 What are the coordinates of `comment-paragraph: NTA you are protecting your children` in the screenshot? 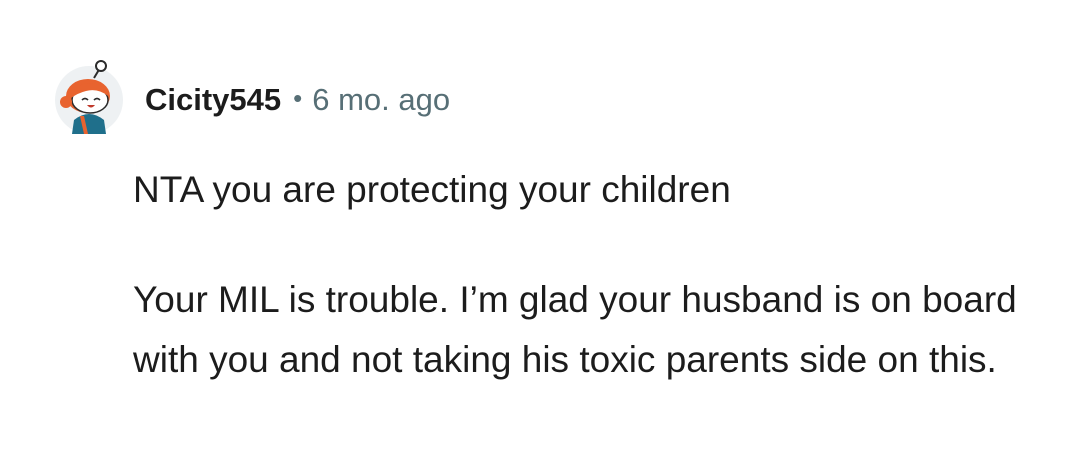 It's located at (432, 189).